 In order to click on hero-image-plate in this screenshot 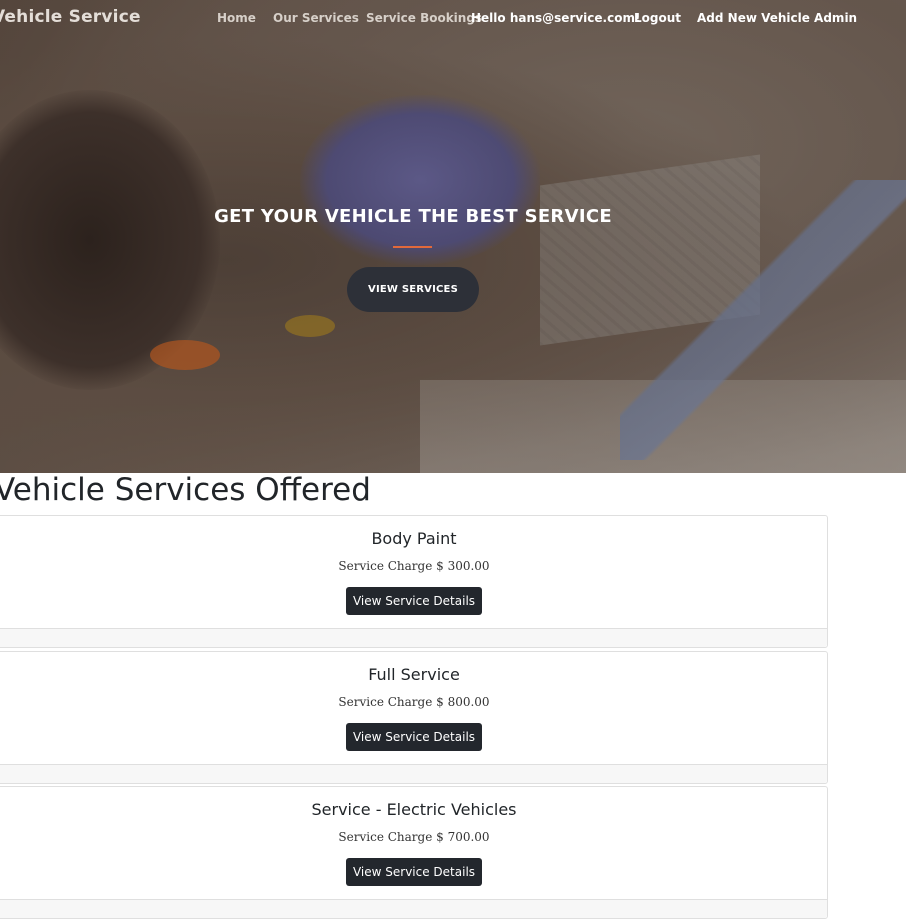, I will do `click(650, 250)`.